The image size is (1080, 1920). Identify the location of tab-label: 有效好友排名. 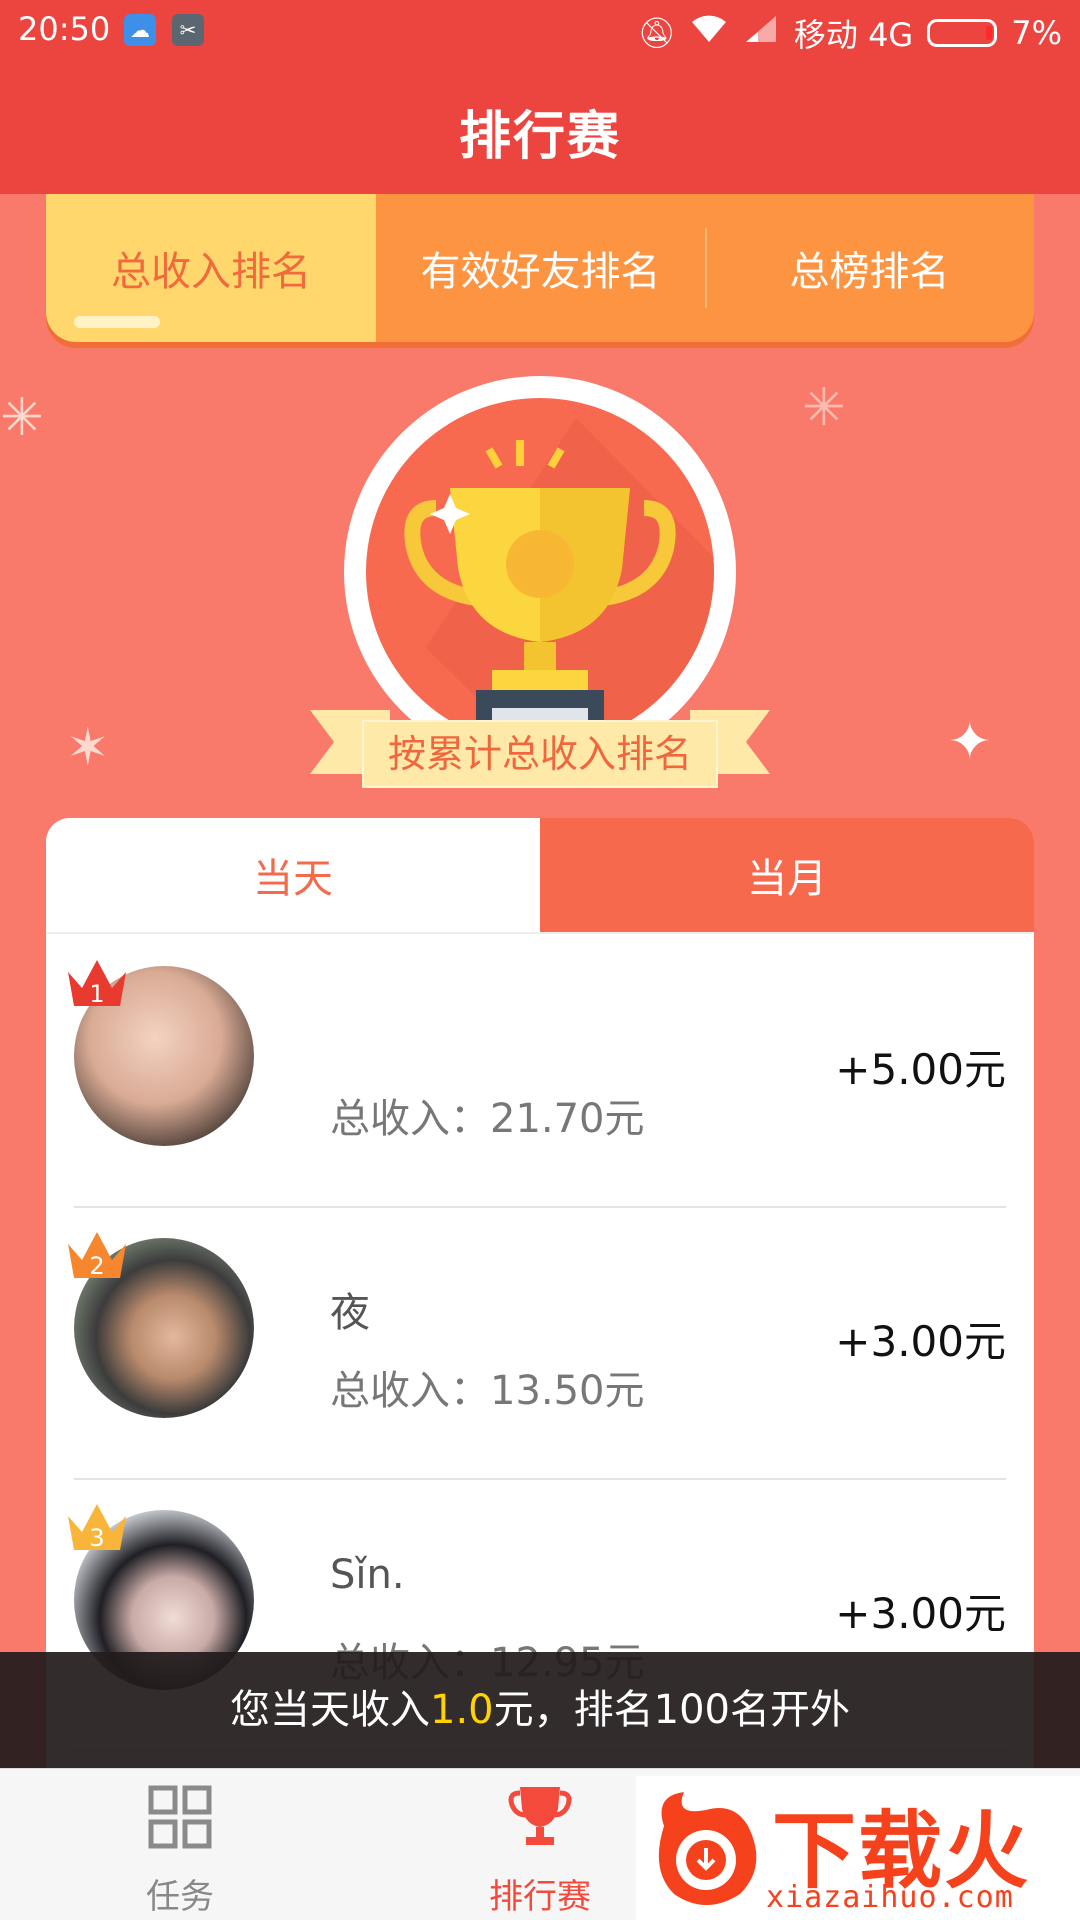
(540, 272).